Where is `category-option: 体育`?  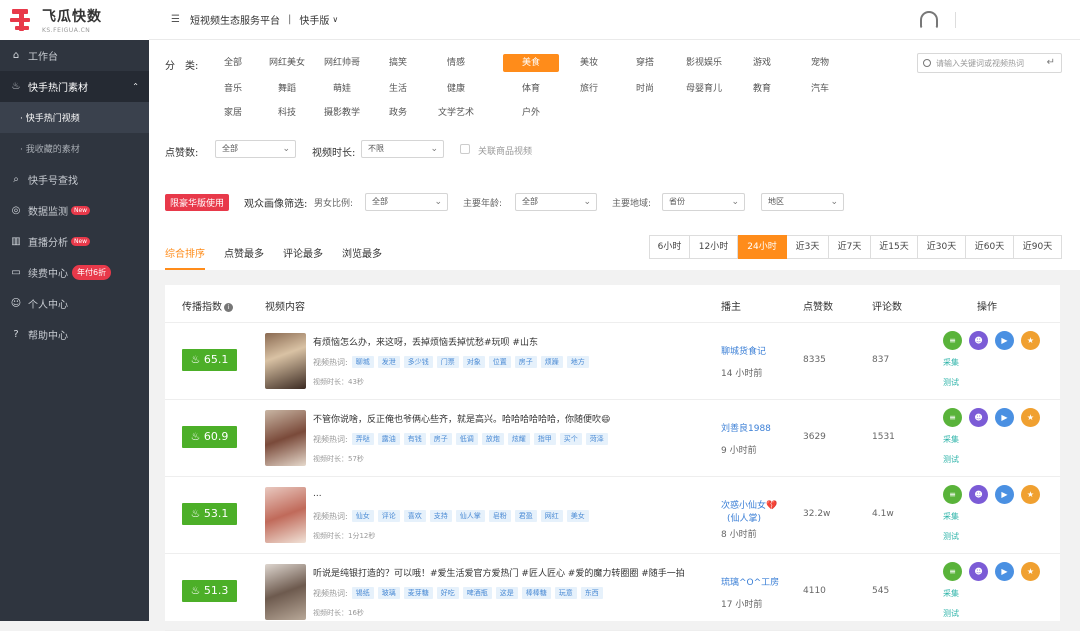 category-option: 体育 is located at coordinates (531, 89).